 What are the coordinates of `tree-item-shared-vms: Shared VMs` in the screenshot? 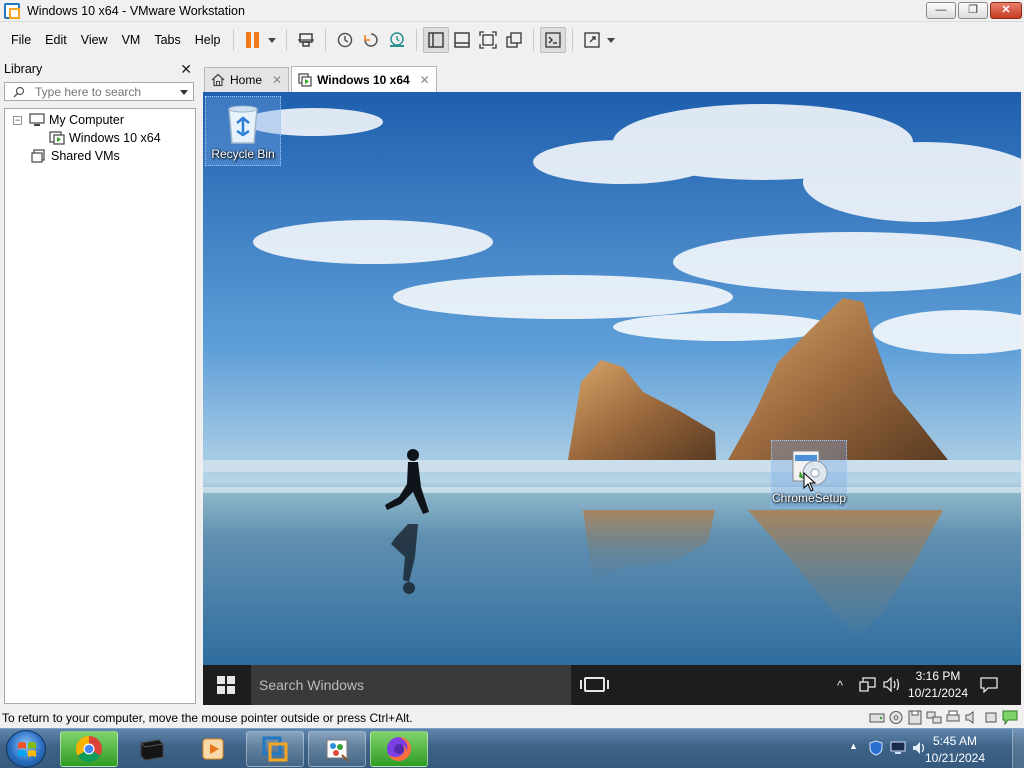 It's located at (75, 156).